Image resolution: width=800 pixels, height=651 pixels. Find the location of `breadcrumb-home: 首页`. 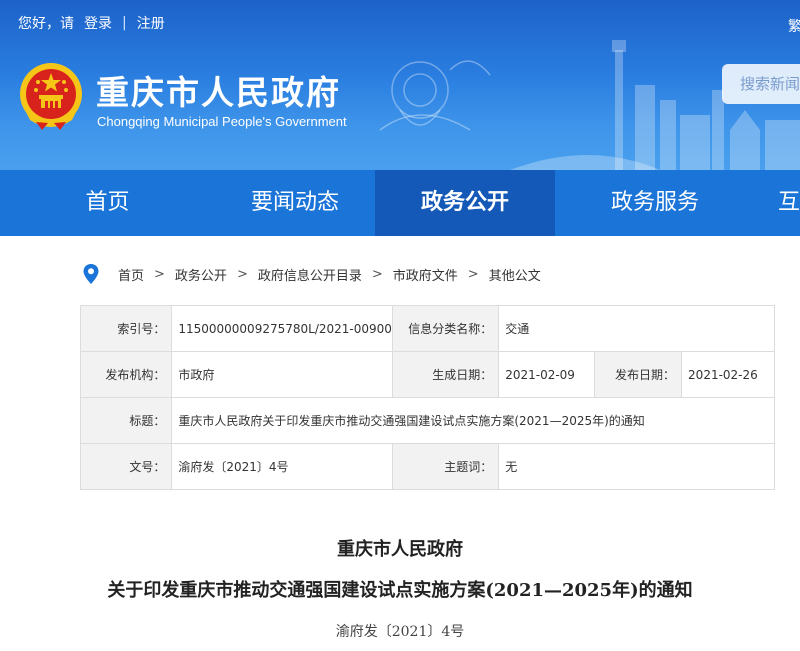

breadcrumb-home: 首页 is located at coordinates (131, 274).